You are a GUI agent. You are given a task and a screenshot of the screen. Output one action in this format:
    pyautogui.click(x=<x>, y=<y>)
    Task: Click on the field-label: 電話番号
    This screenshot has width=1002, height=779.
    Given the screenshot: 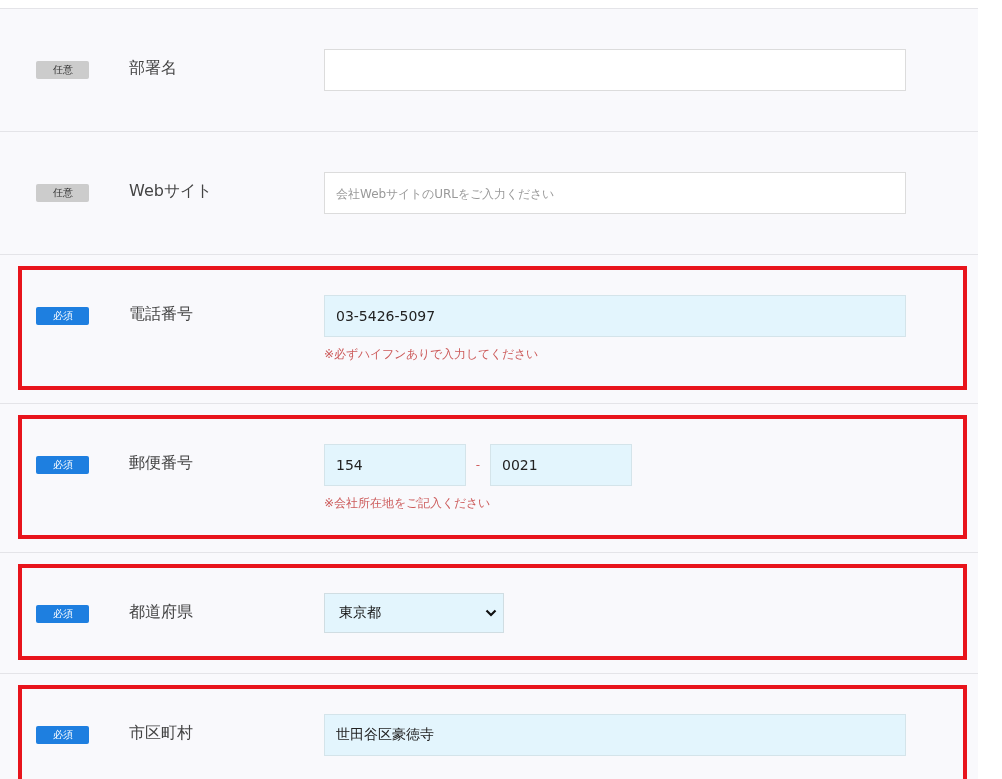 What is the action you would take?
    pyautogui.click(x=161, y=314)
    